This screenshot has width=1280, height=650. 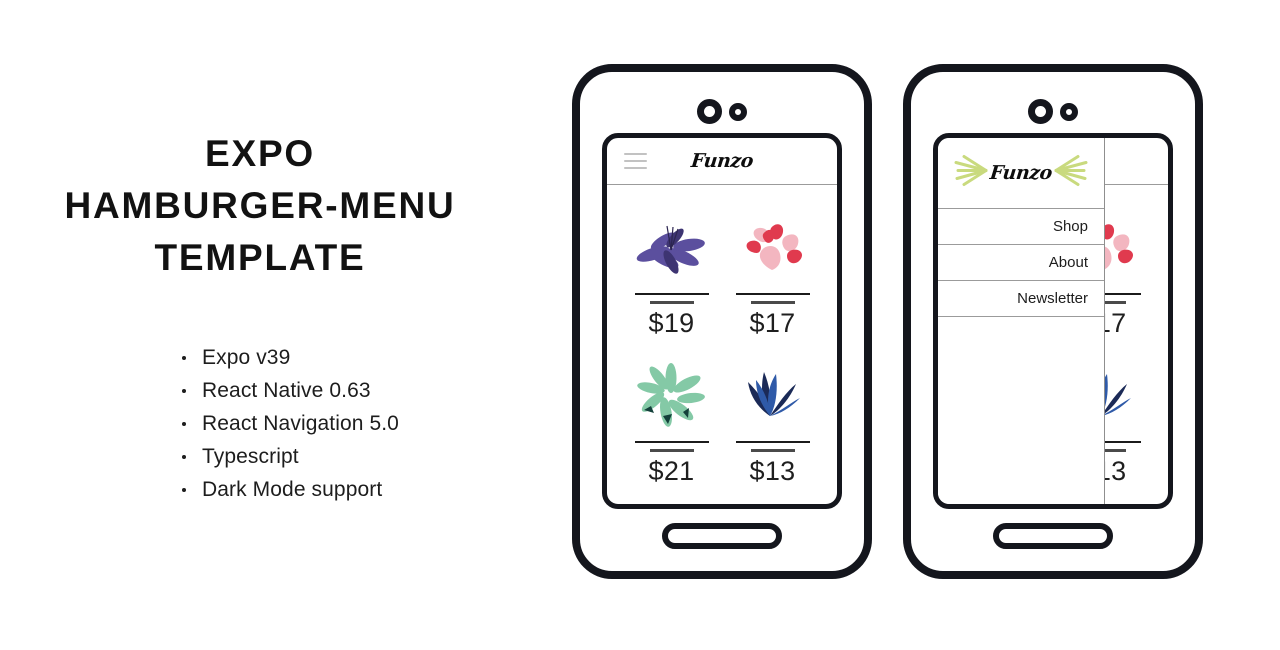 I want to click on app-header: Funzo, so click(x=722, y=161).